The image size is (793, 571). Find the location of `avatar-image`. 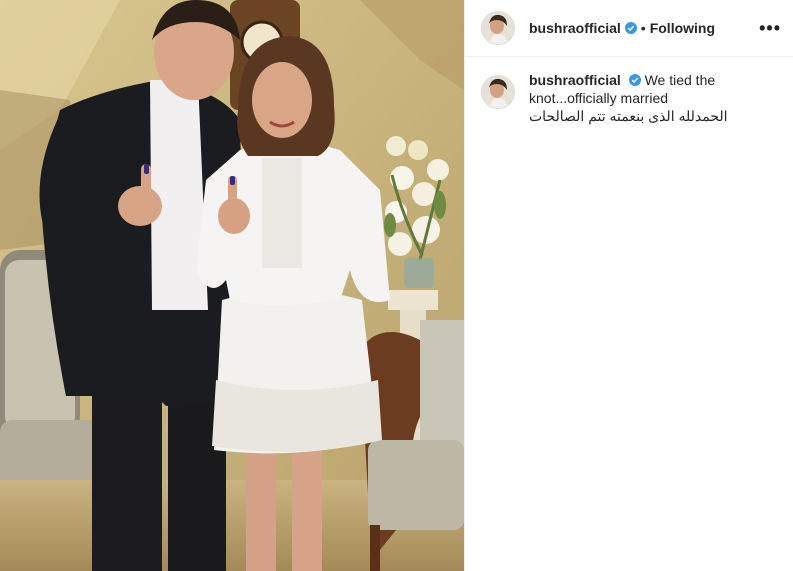

avatar-image is located at coordinates (498, 28).